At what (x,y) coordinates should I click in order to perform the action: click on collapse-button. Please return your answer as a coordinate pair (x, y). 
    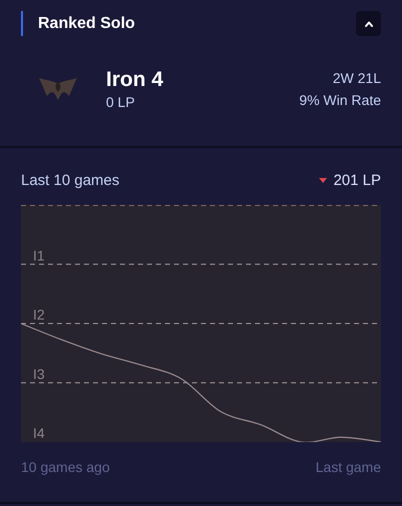
    Looking at the image, I should click on (368, 23).